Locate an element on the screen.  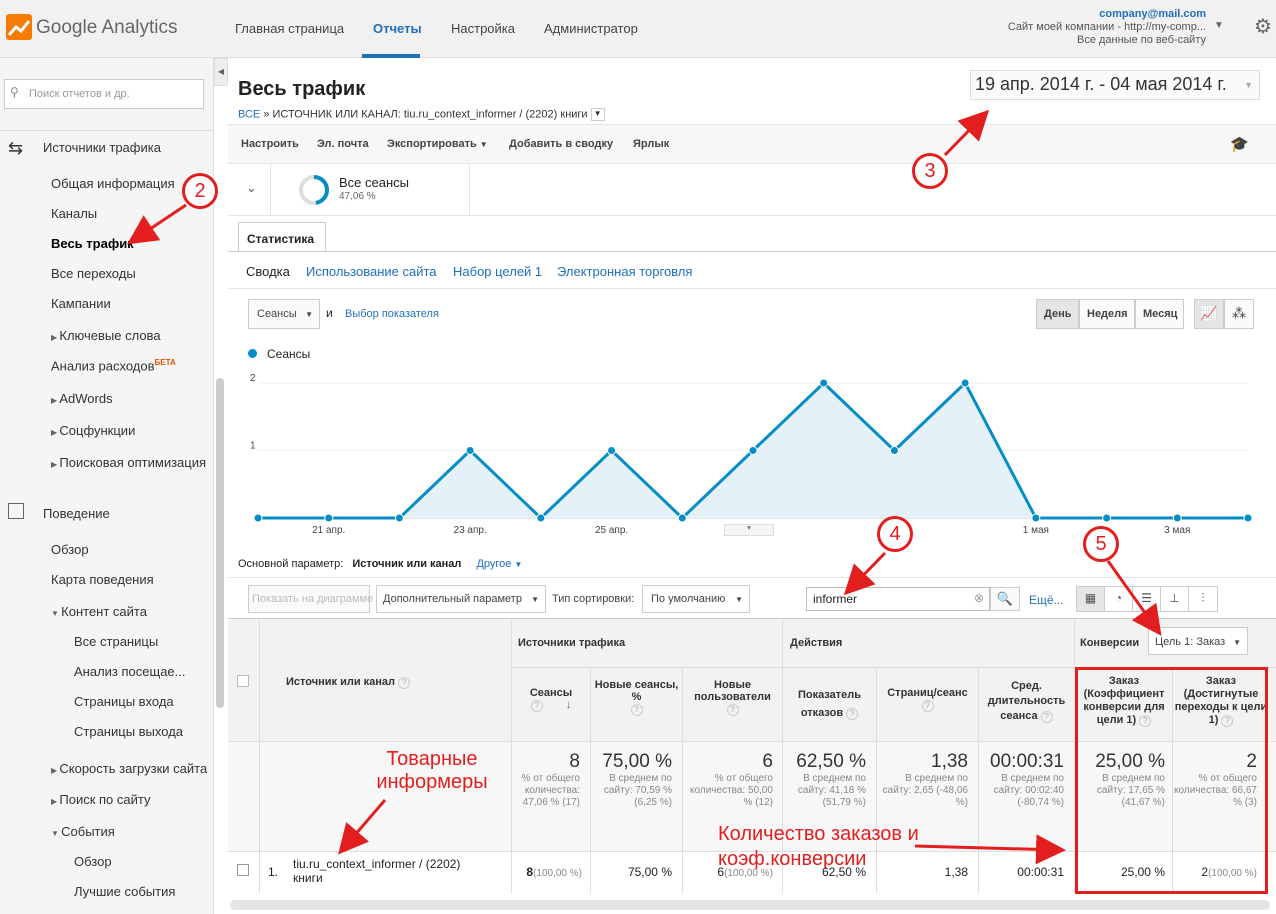
column-header-avg-duration: Сред. длительность сеанса ? is located at coordinates (1026, 701).